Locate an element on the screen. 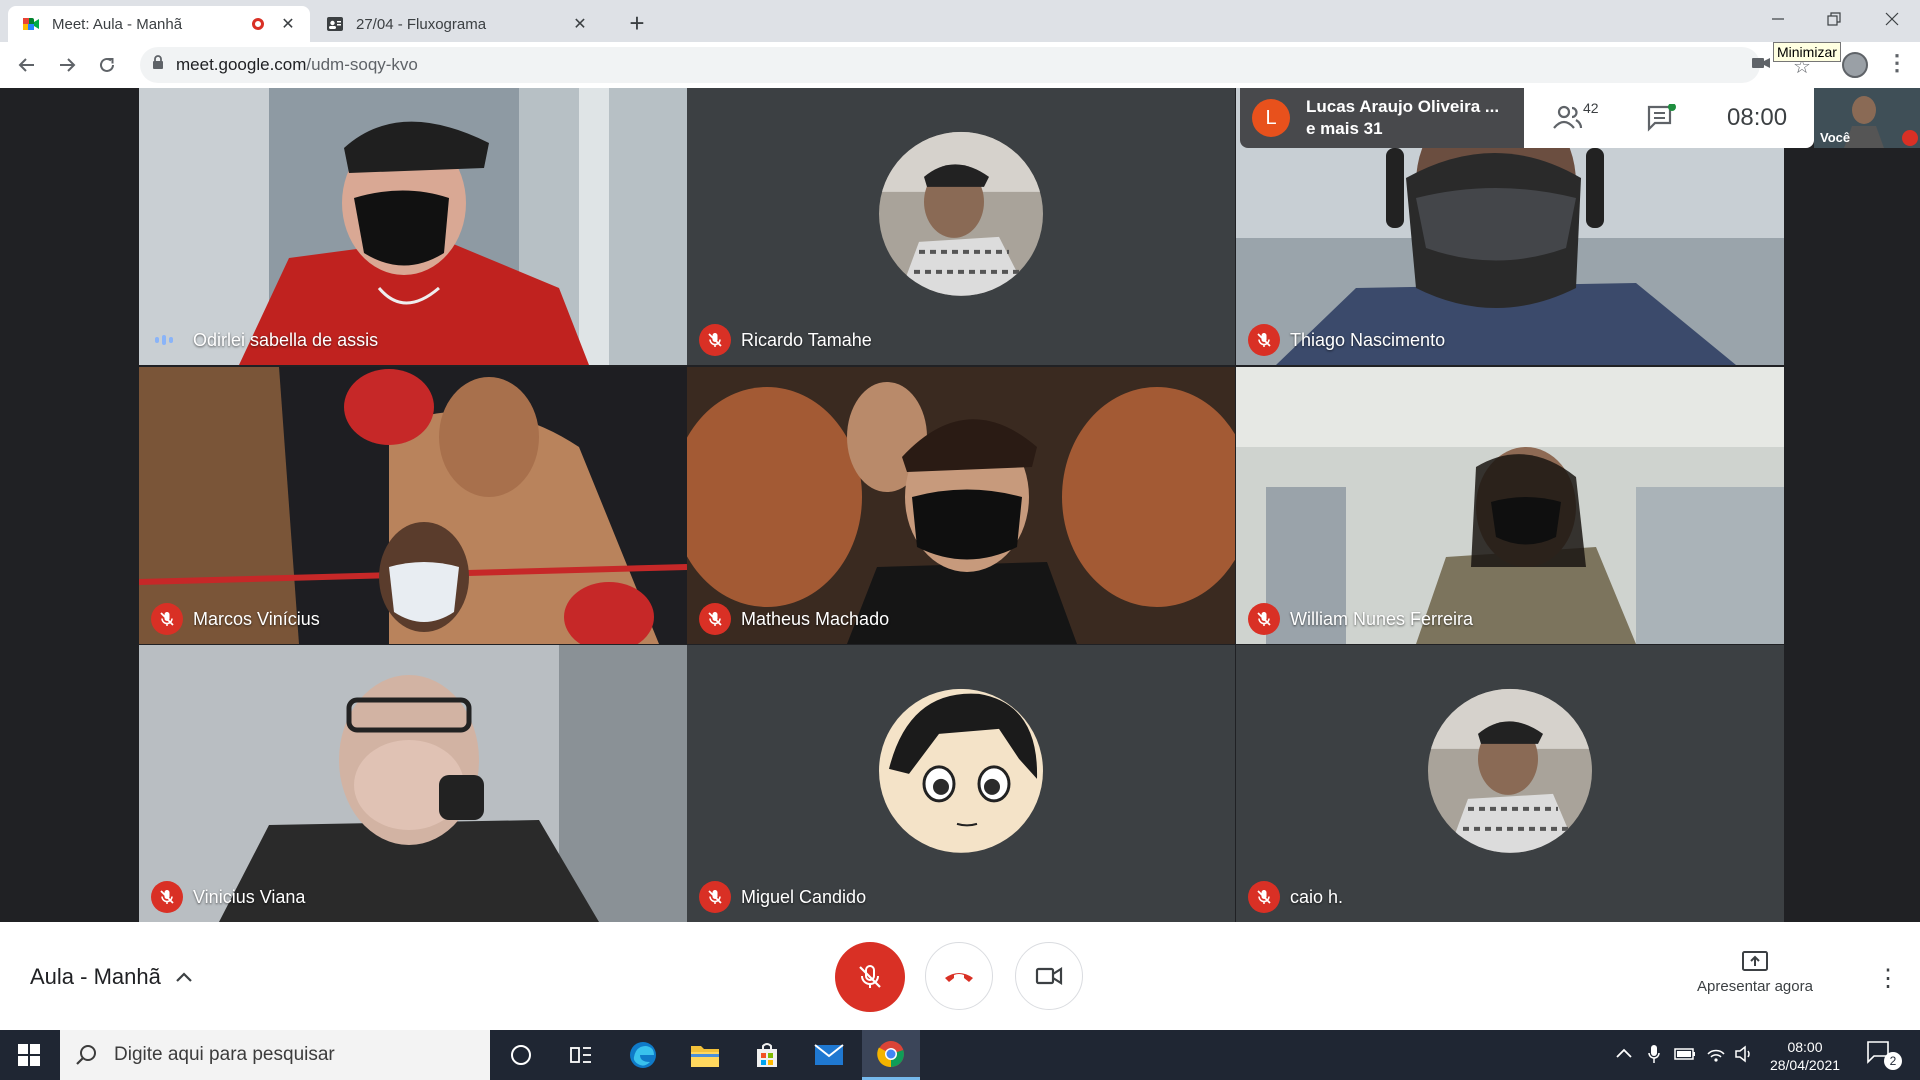 Image resolution: width=1920 pixels, height=1080 pixels. store-button is located at coordinates (767, 1055).